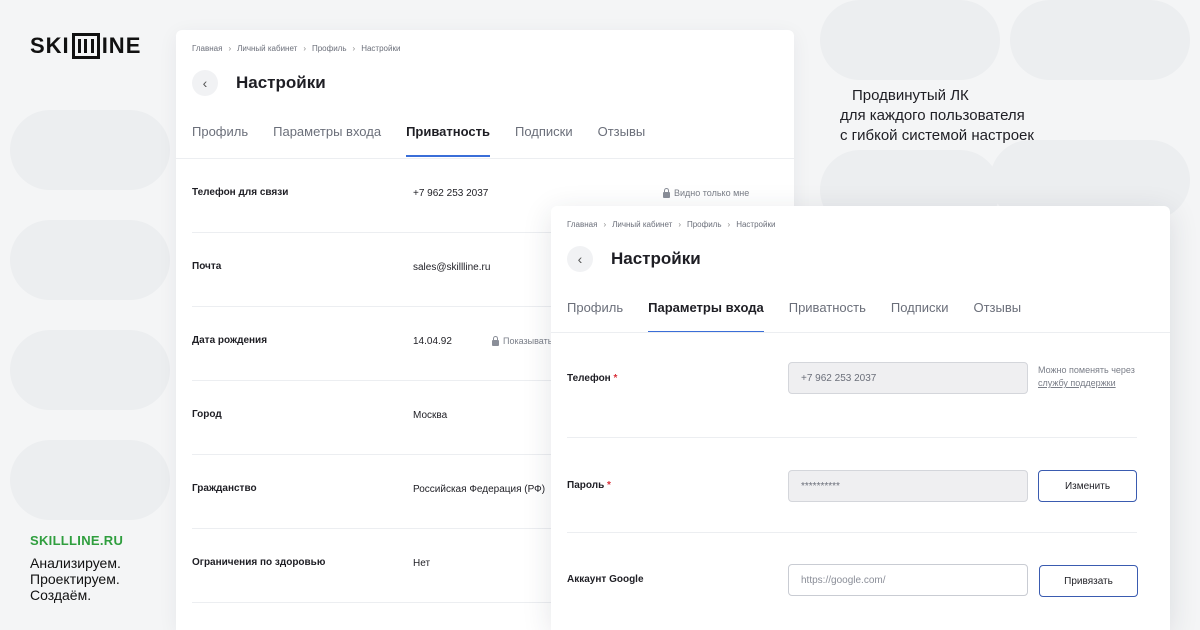  What do you see at coordinates (224, 488) in the screenshot?
I see `row-label: Гражданство` at bounding box center [224, 488].